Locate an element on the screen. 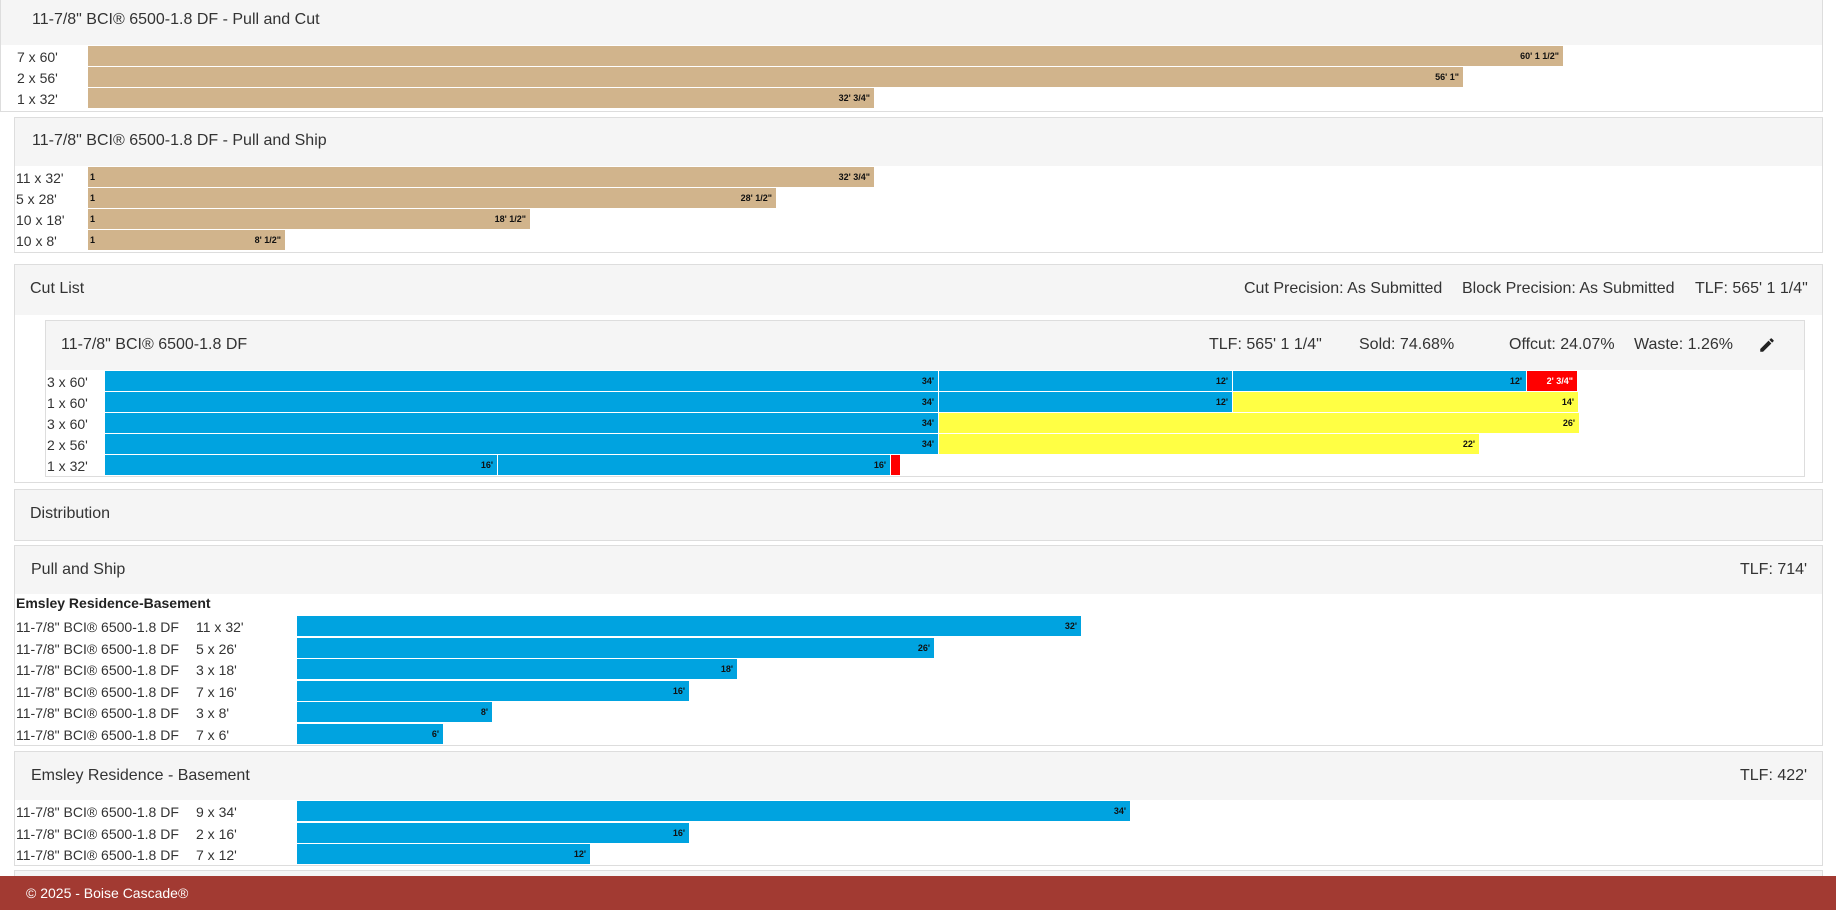 The width and height of the screenshot is (1836, 910). stock-bar-label: 60' 1 1/2" is located at coordinates (1539, 56).